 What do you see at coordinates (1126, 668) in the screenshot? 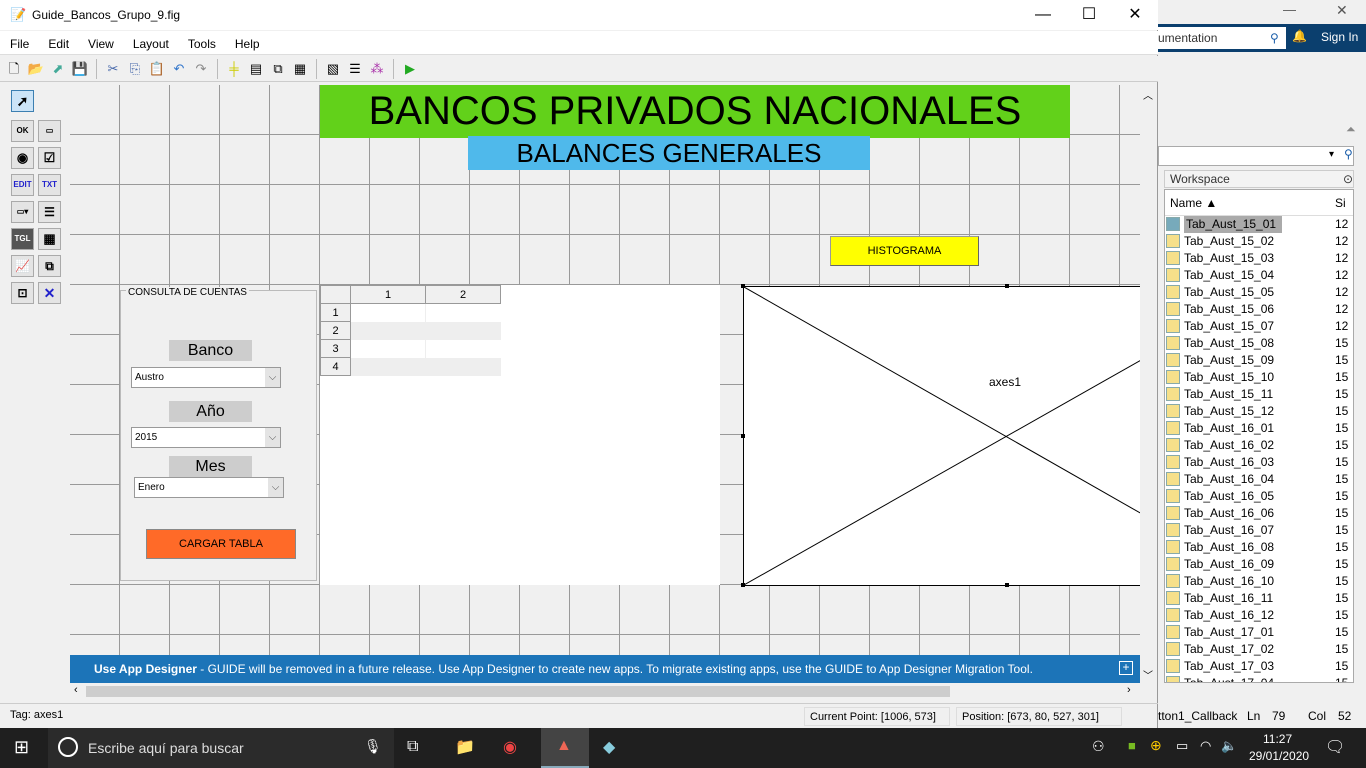
I see `expand-icon: +` at bounding box center [1126, 668].